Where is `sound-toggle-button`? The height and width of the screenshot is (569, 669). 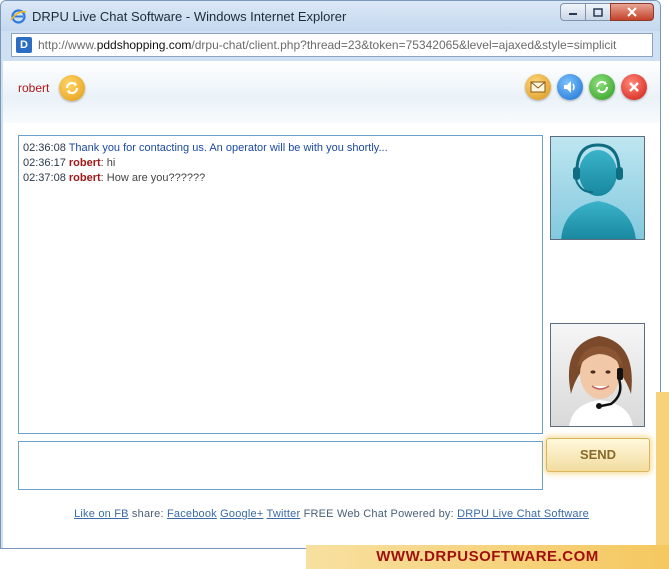 sound-toggle-button is located at coordinates (570, 87).